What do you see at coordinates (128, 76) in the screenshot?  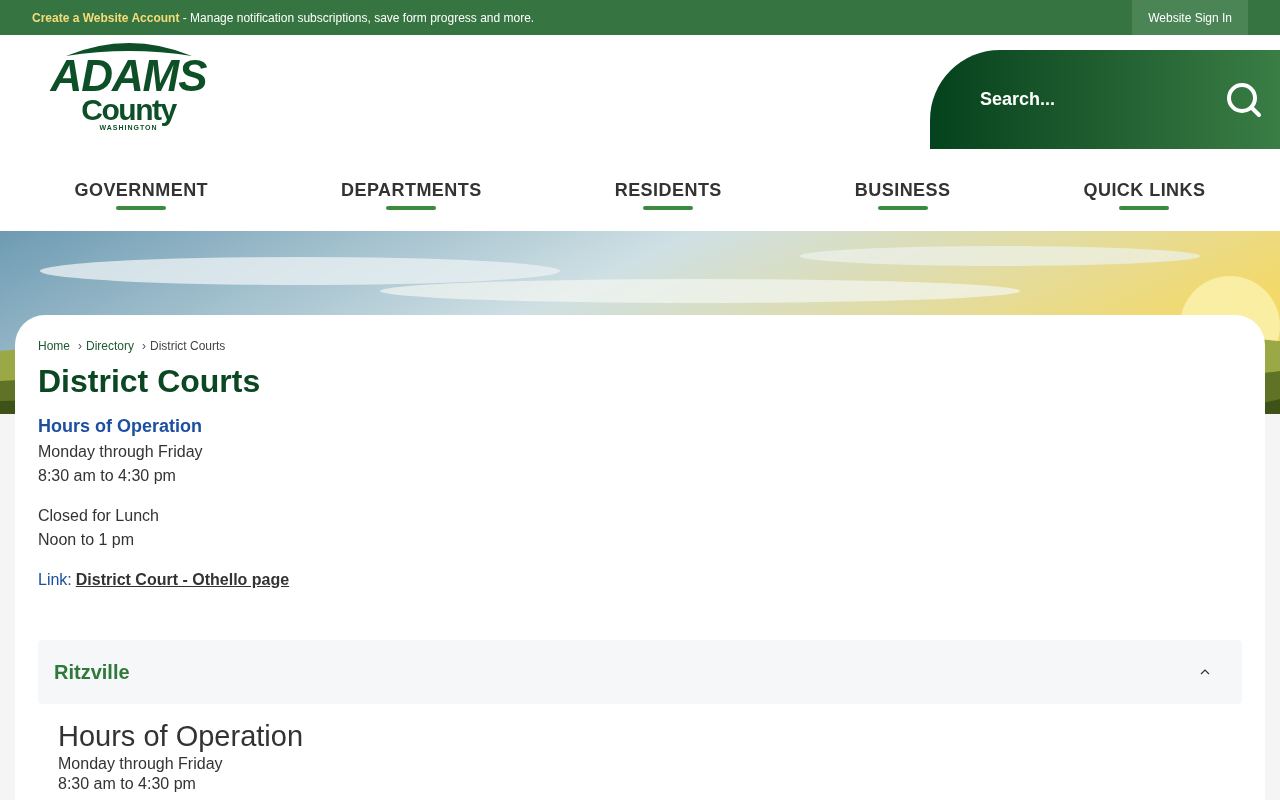 I see `logo-text: ADAMS` at bounding box center [128, 76].